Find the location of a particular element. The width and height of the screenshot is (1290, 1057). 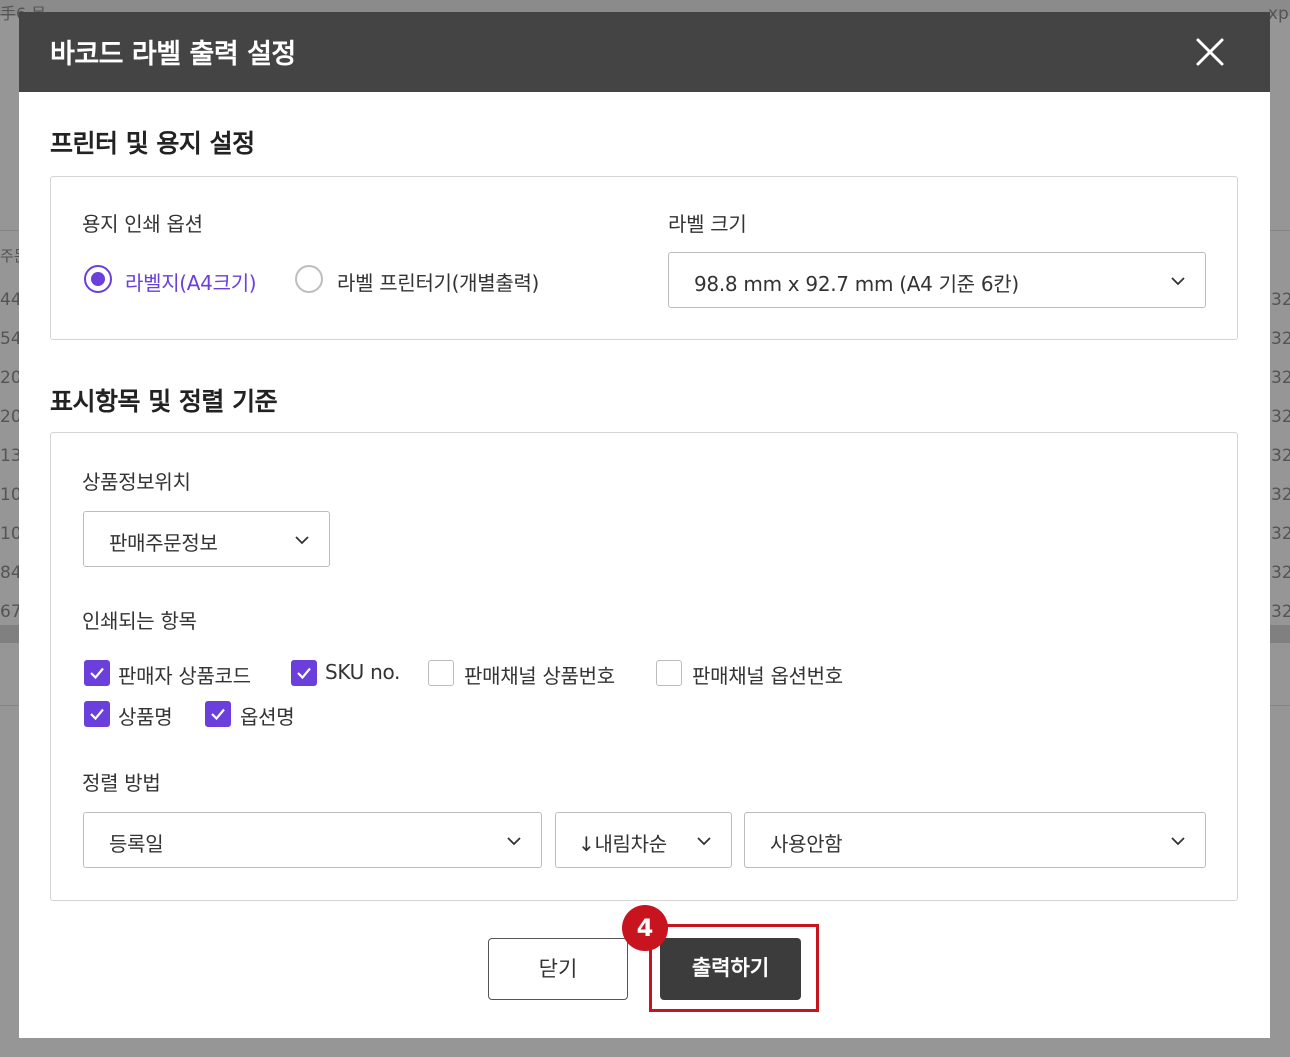

sort-secondary-select: 사용안함 is located at coordinates (975, 840).